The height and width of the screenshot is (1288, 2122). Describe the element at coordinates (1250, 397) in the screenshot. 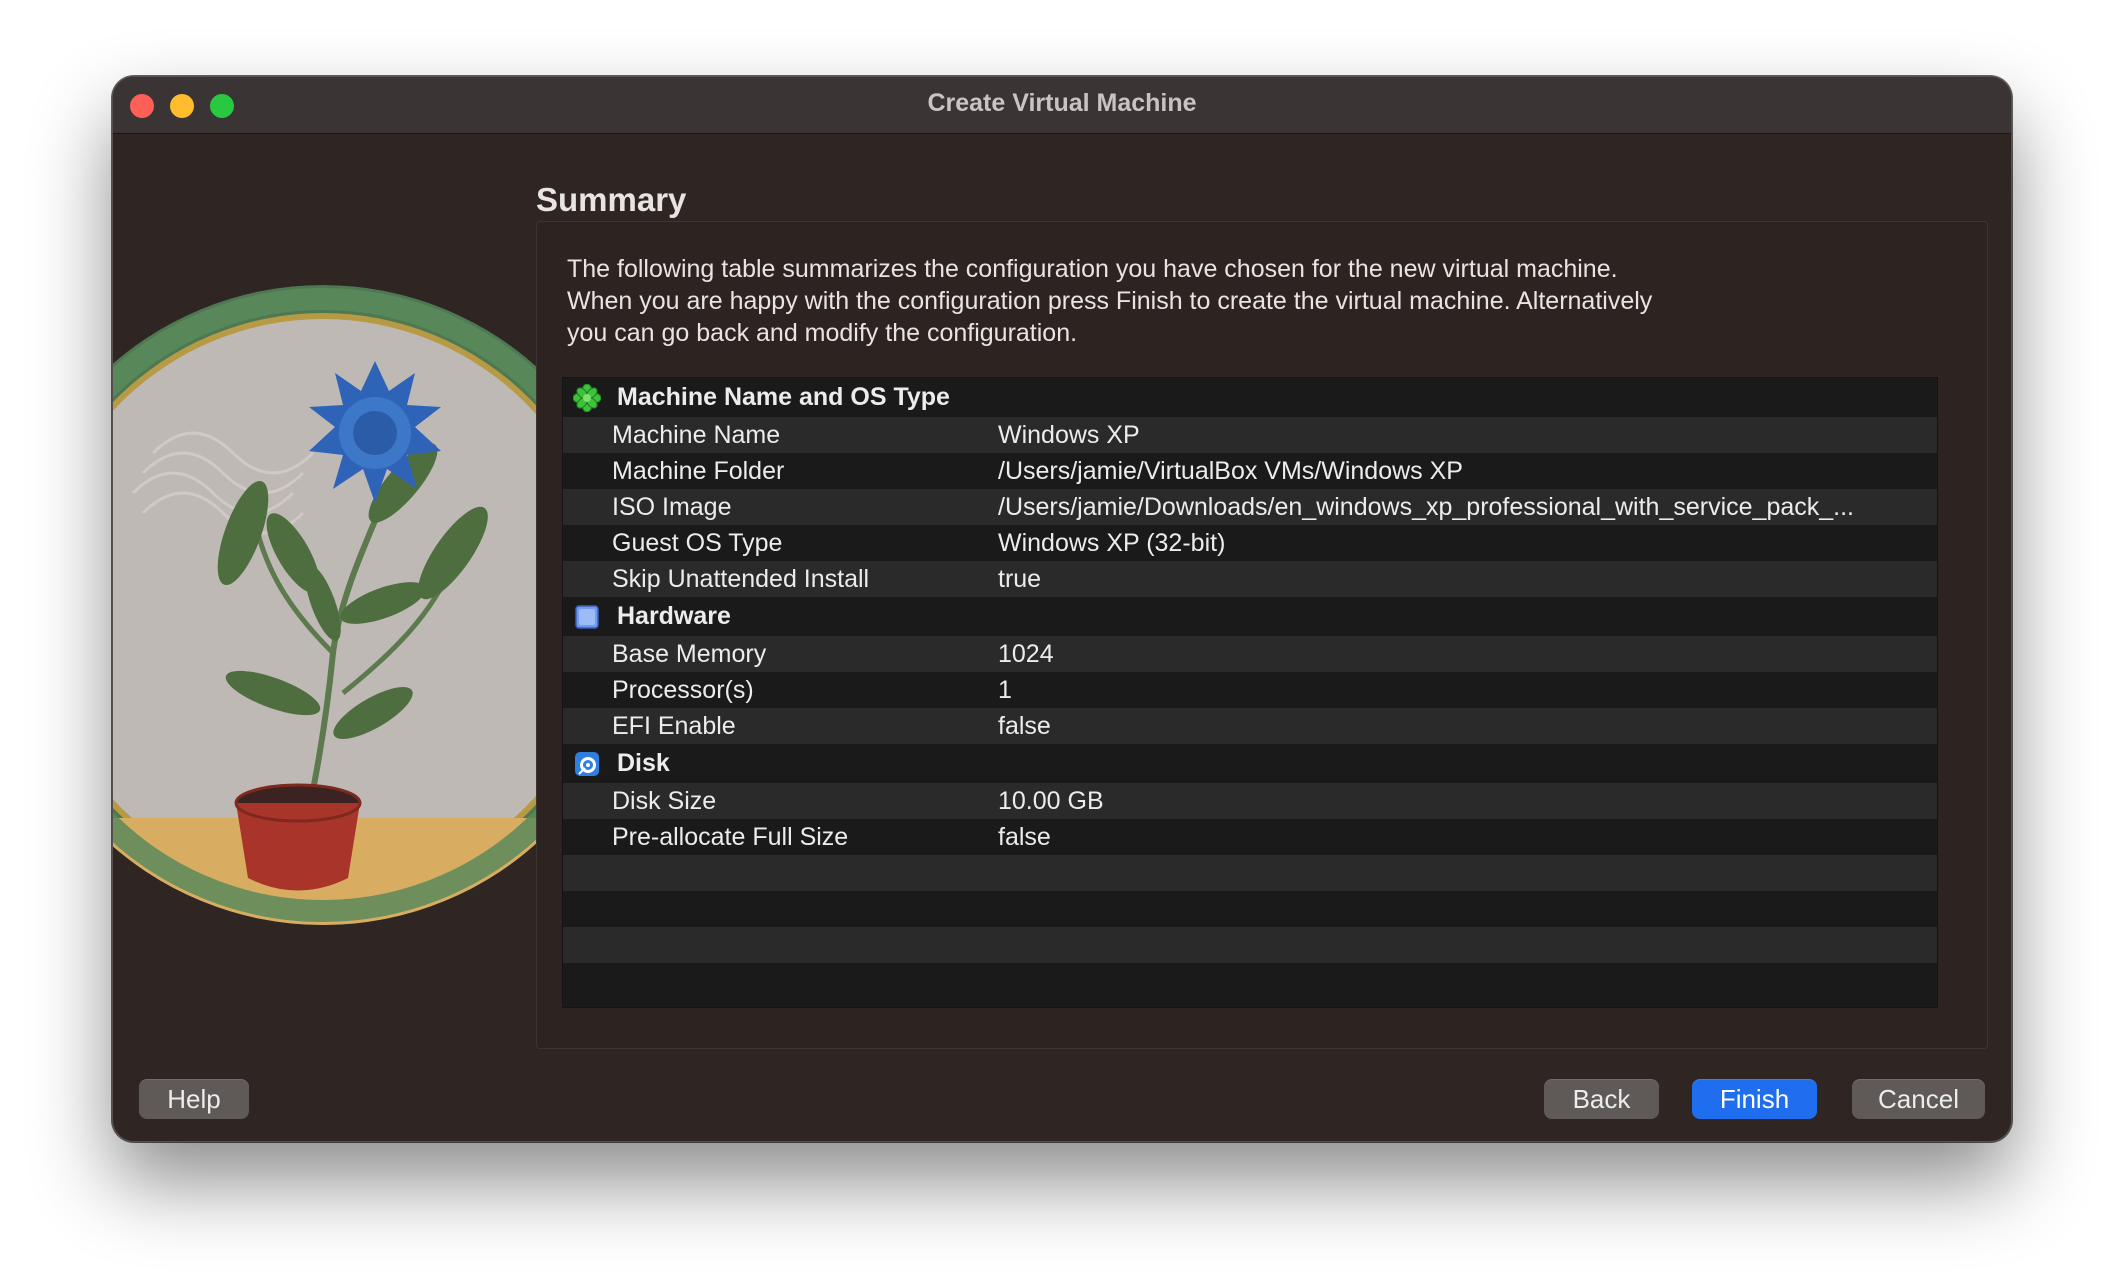

I see `section-header-machine-name-os-type: Machine Name and OS Type` at that location.